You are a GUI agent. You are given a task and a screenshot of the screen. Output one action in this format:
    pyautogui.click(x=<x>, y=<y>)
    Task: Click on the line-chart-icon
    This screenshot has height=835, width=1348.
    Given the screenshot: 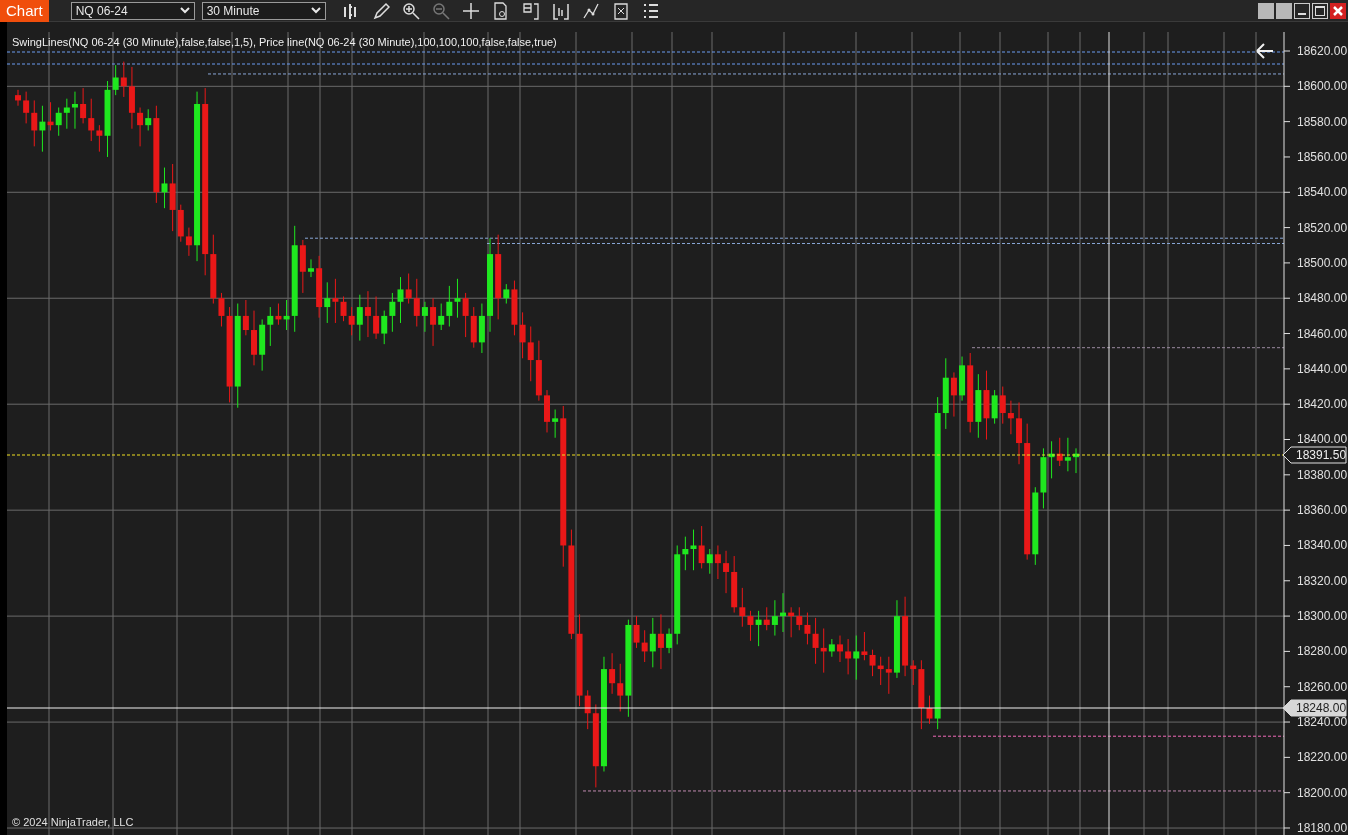 What is the action you would take?
    pyautogui.click(x=590, y=10)
    